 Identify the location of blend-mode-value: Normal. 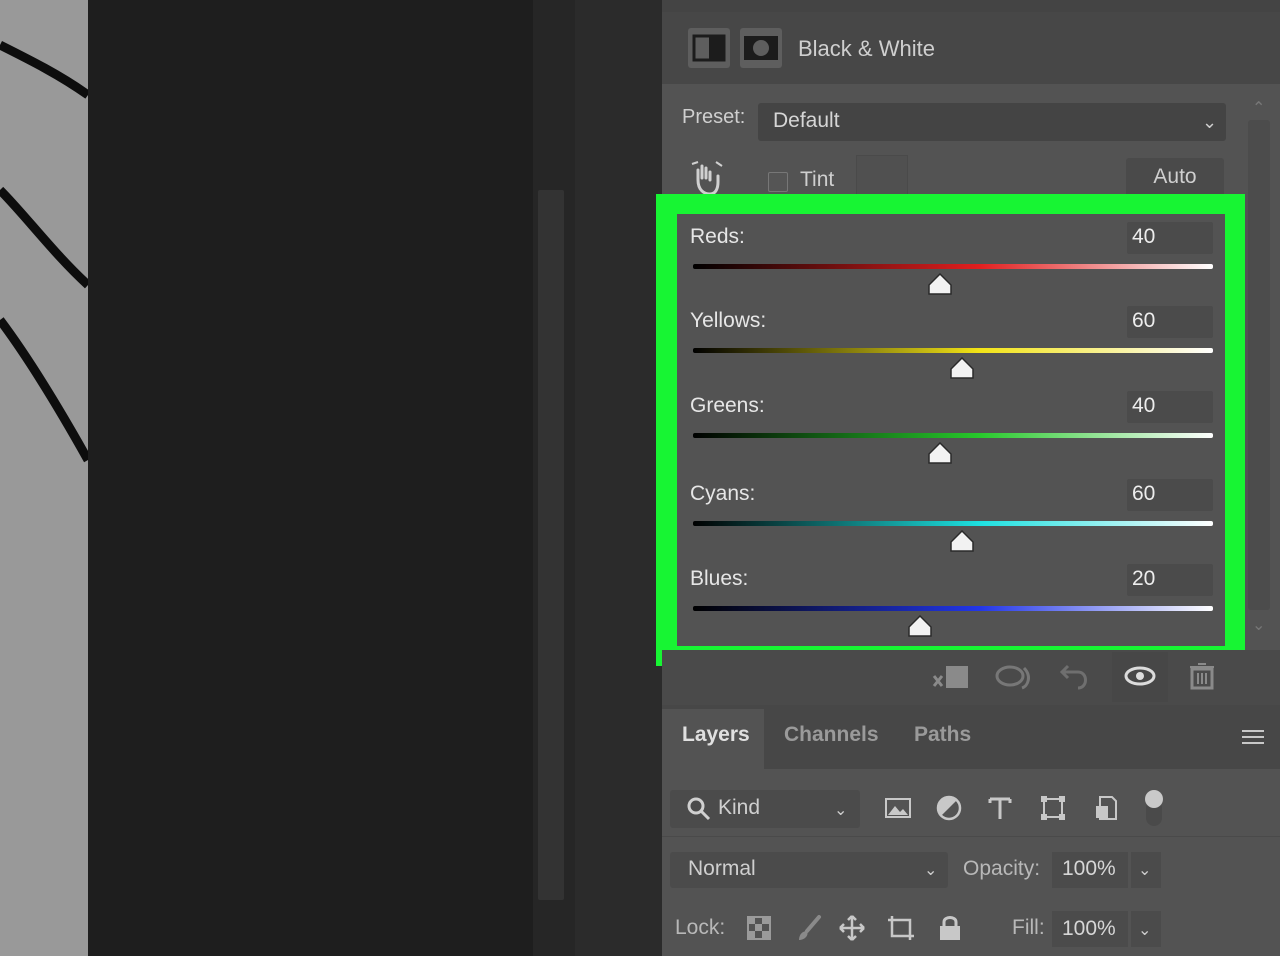
(722, 868).